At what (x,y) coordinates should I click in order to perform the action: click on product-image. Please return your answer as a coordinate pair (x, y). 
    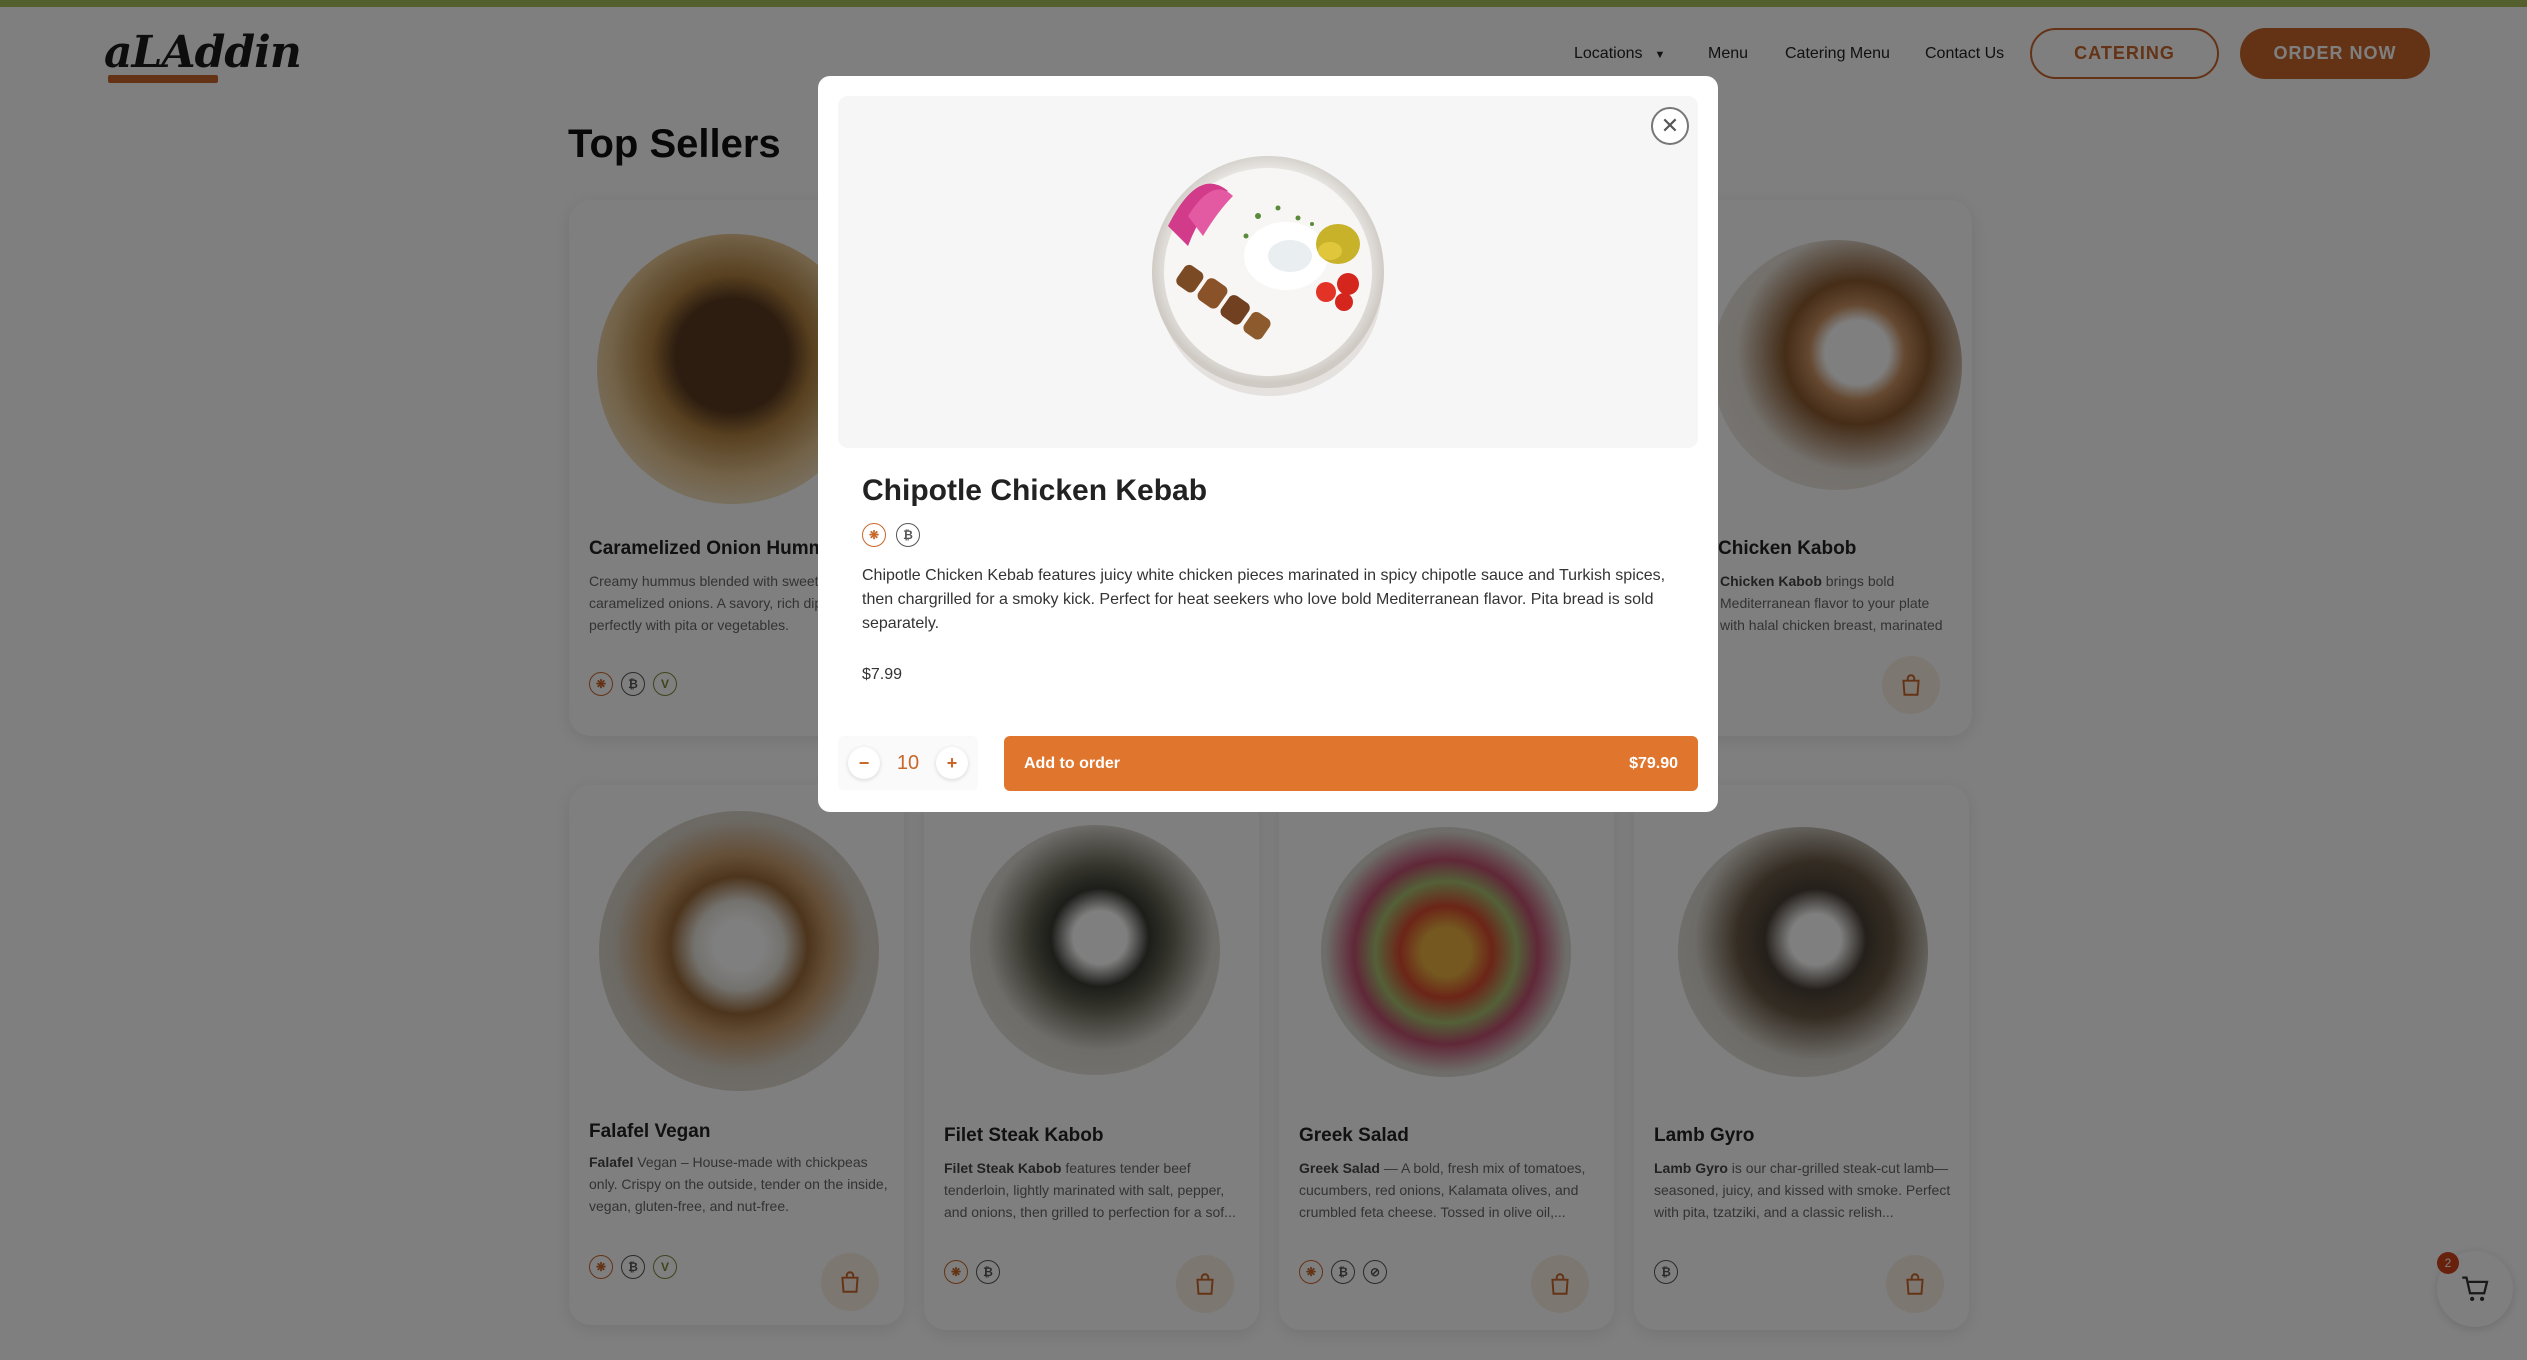
    Looking at the image, I should click on (1268, 272).